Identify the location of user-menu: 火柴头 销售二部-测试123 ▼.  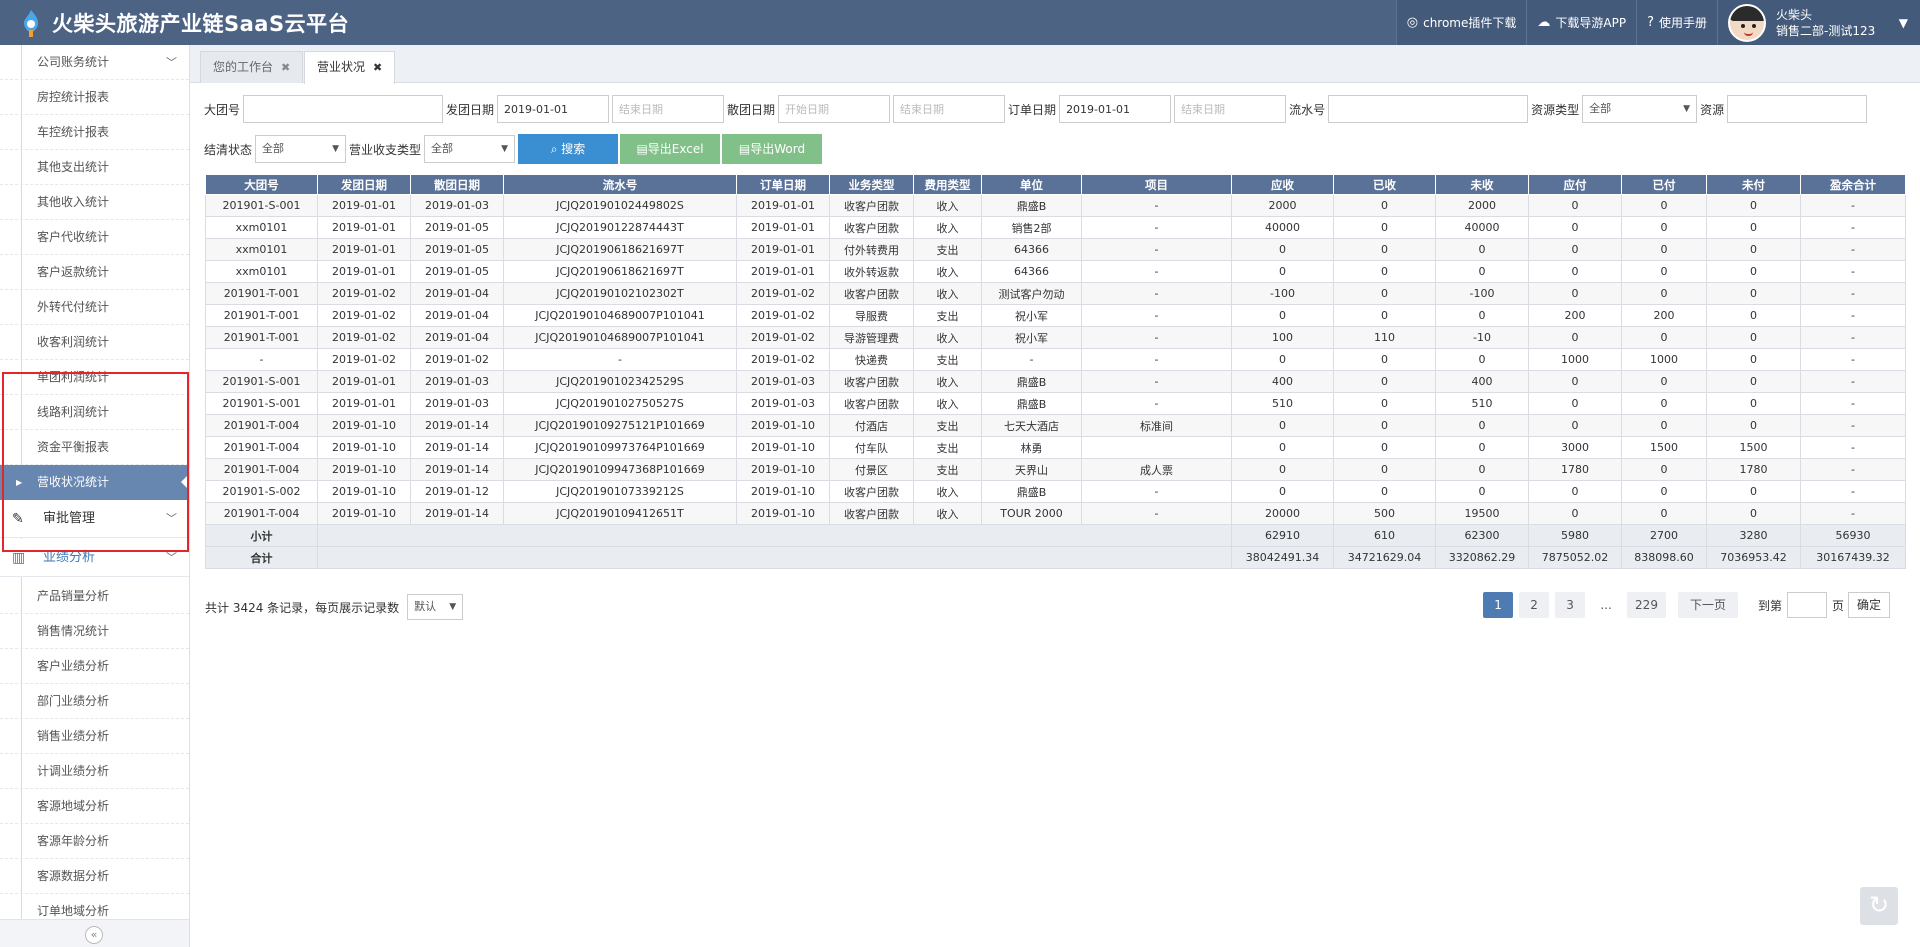
(1818, 22).